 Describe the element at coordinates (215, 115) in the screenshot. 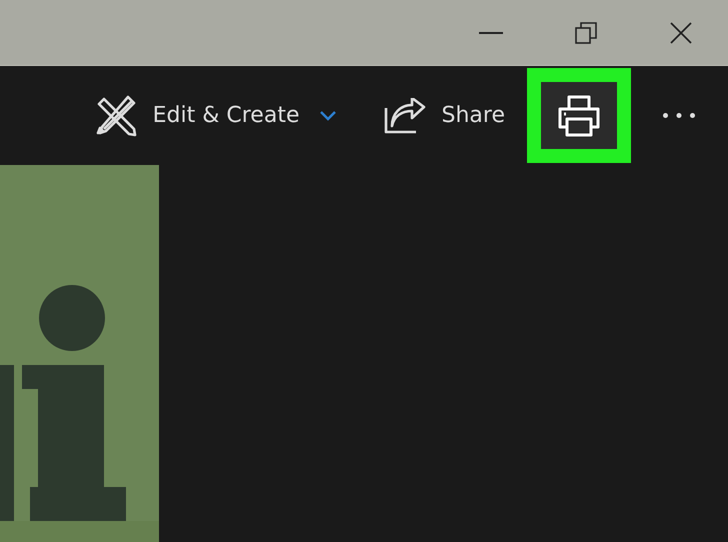

I see `edit-create-button: Edit & Create` at that location.